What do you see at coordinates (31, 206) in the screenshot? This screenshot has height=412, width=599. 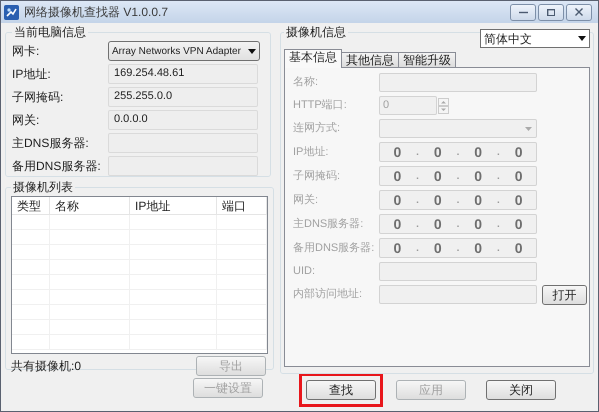 I see `column-header: 类型` at bounding box center [31, 206].